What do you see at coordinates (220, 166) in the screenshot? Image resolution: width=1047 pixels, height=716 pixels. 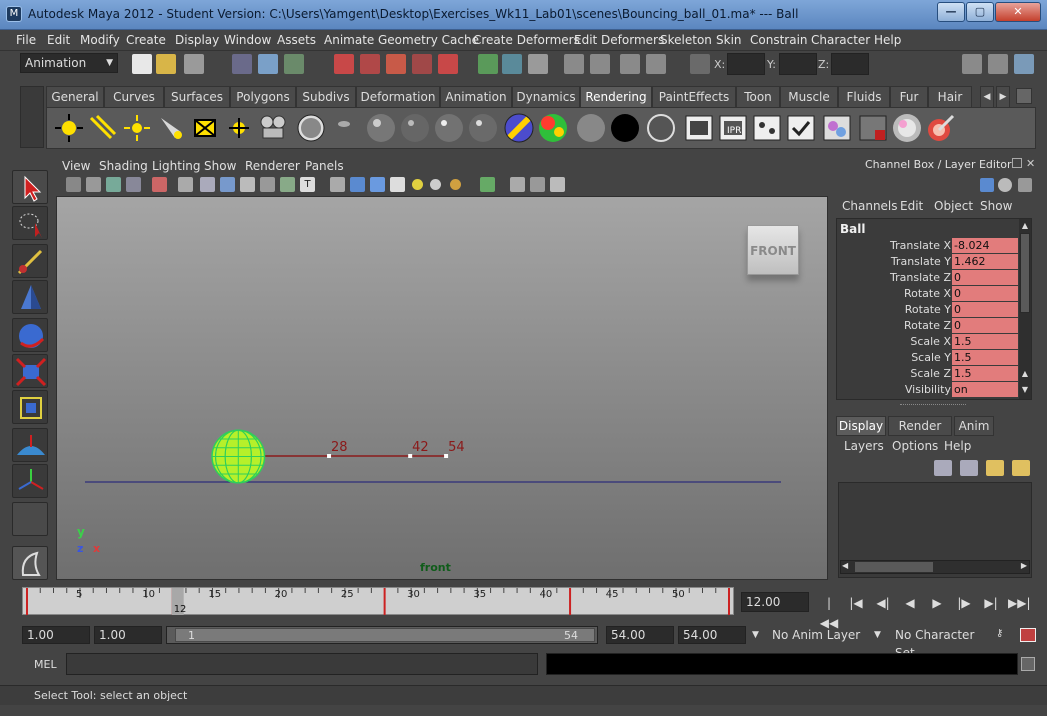 I see `panel-menu-show: Show` at bounding box center [220, 166].